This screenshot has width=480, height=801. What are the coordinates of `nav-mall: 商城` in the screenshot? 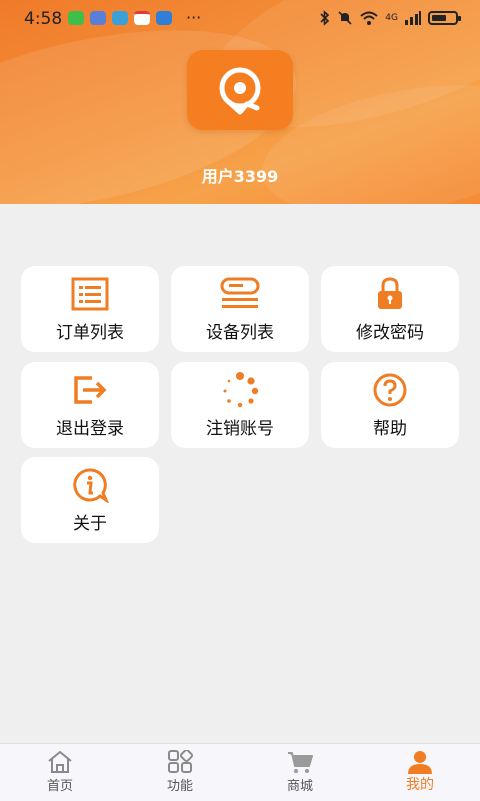 It's located at (300, 772).